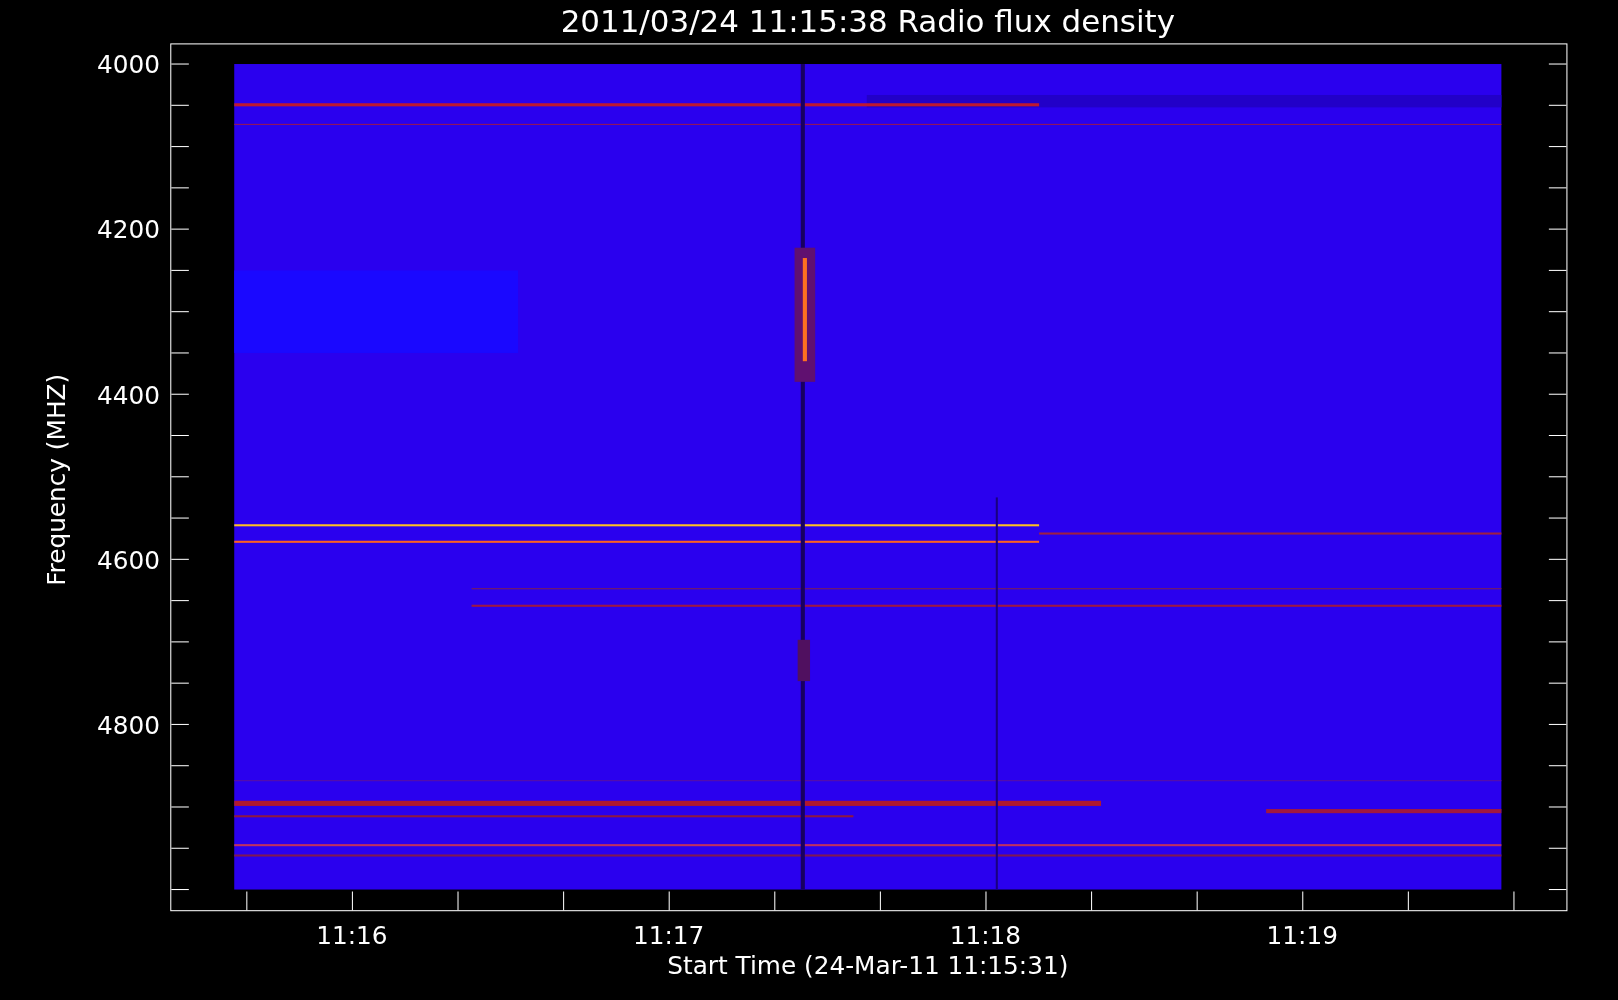 This screenshot has height=1000, width=1618. I want to click on tick-label: 11:18, so click(985, 936).